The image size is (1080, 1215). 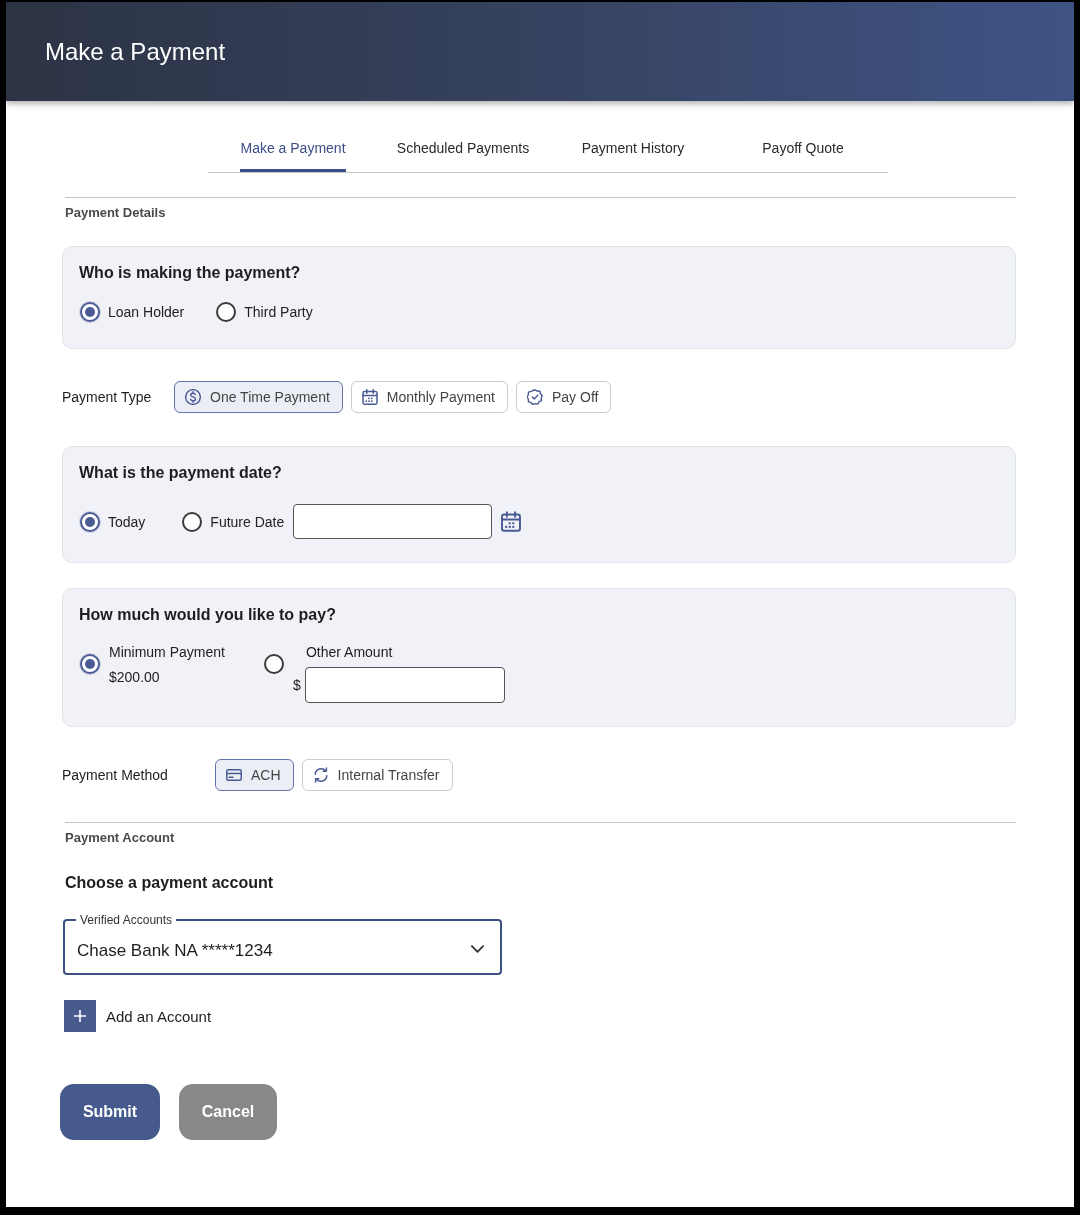 What do you see at coordinates (107, 397) in the screenshot?
I see `field-label: Payment Type` at bounding box center [107, 397].